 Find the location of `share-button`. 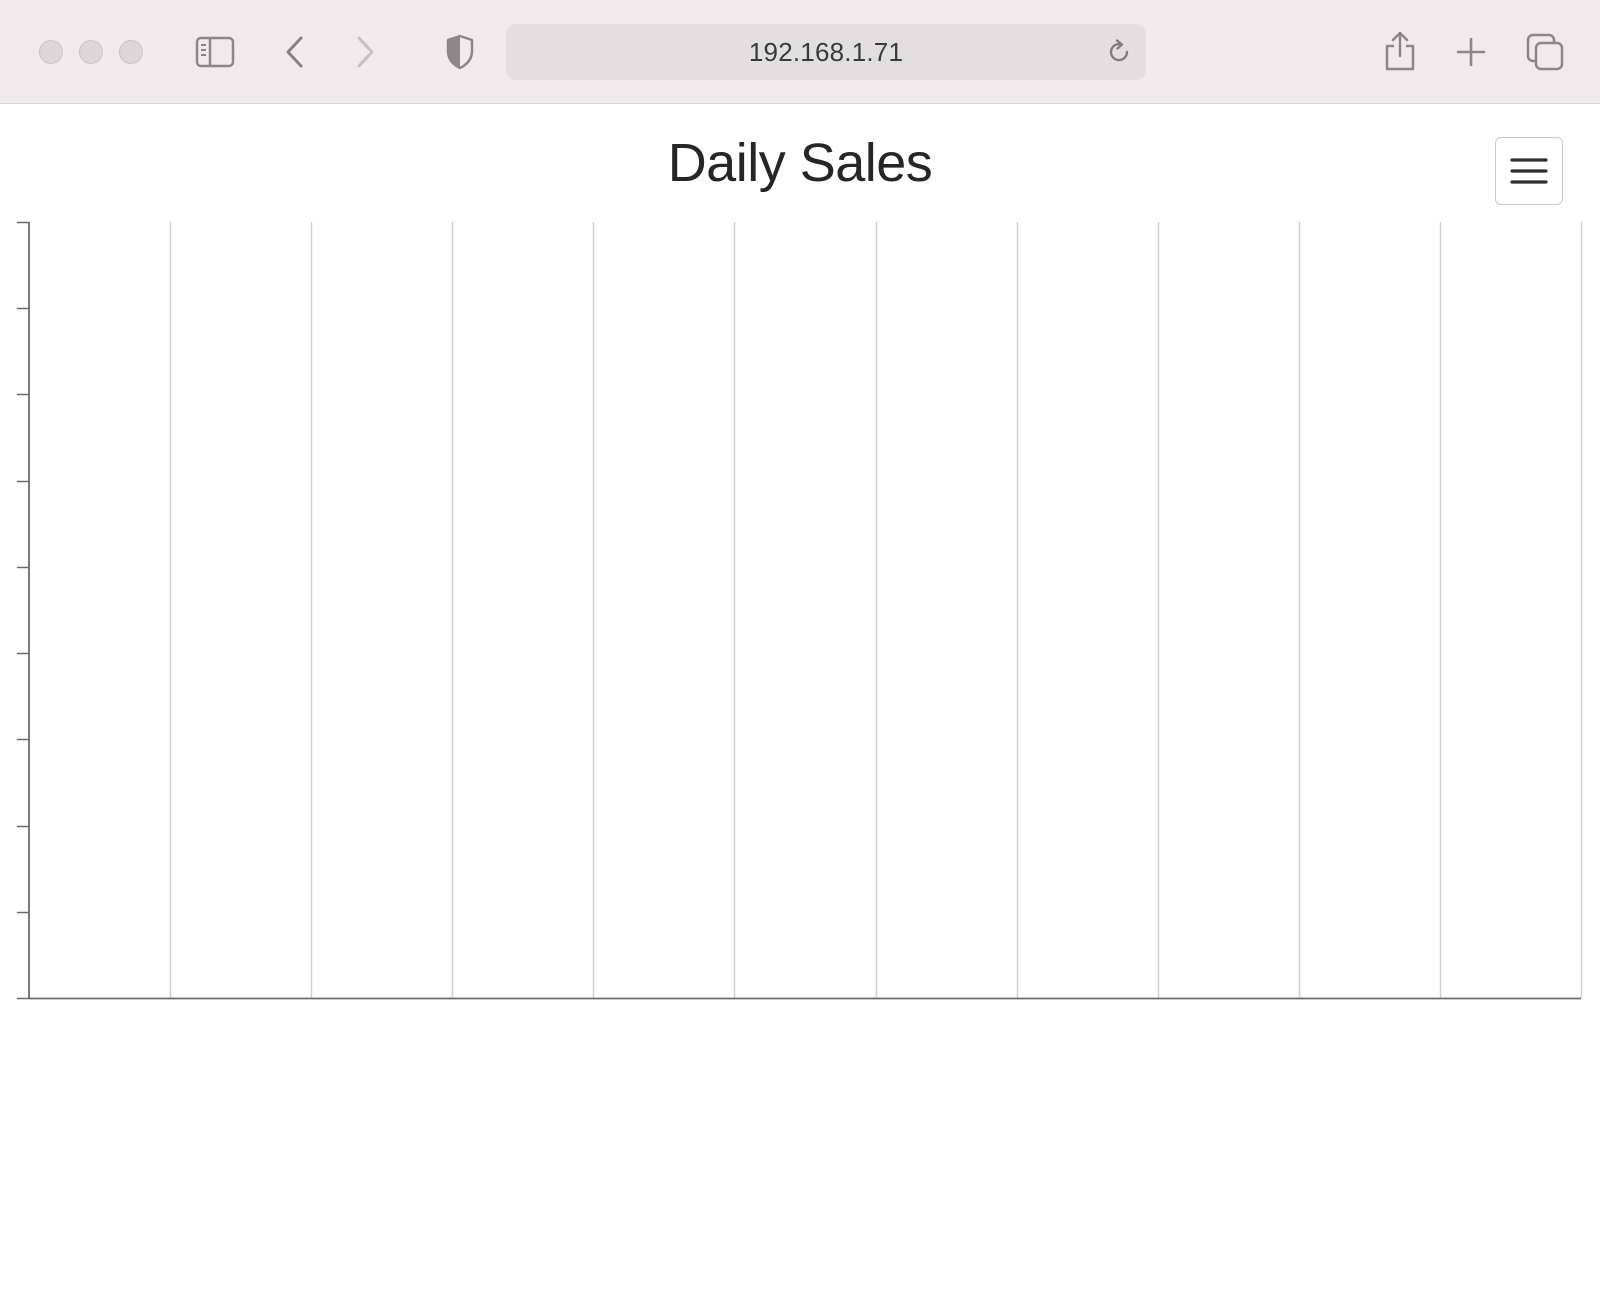

share-button is located at coordinates (1400, 52).